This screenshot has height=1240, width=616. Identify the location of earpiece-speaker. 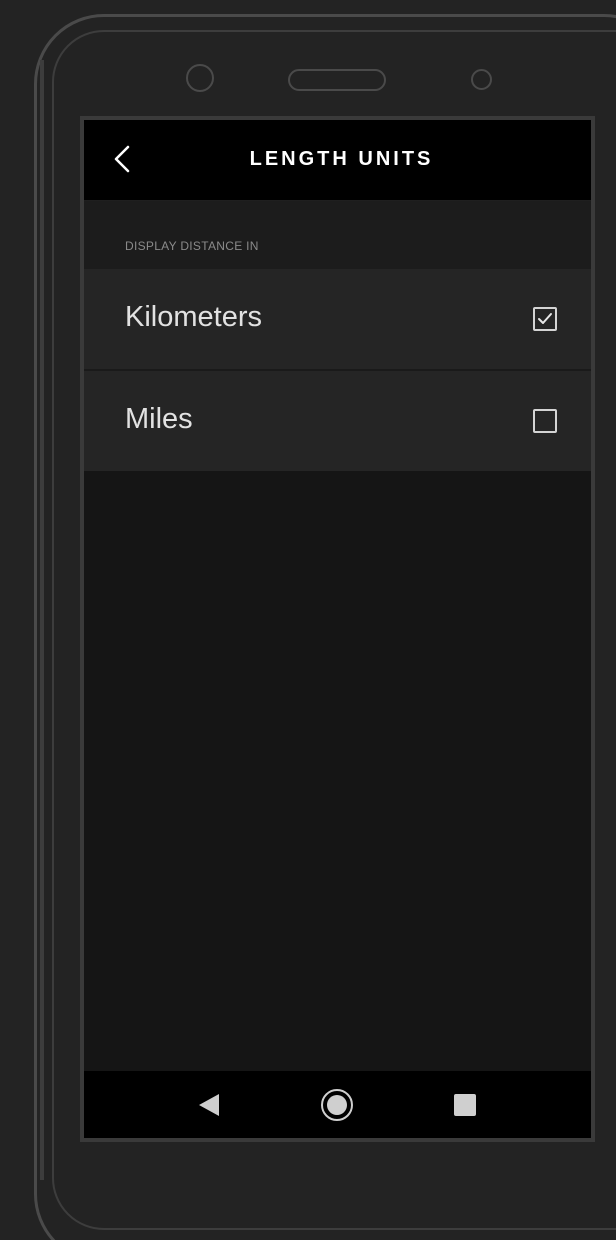
(337, 80).